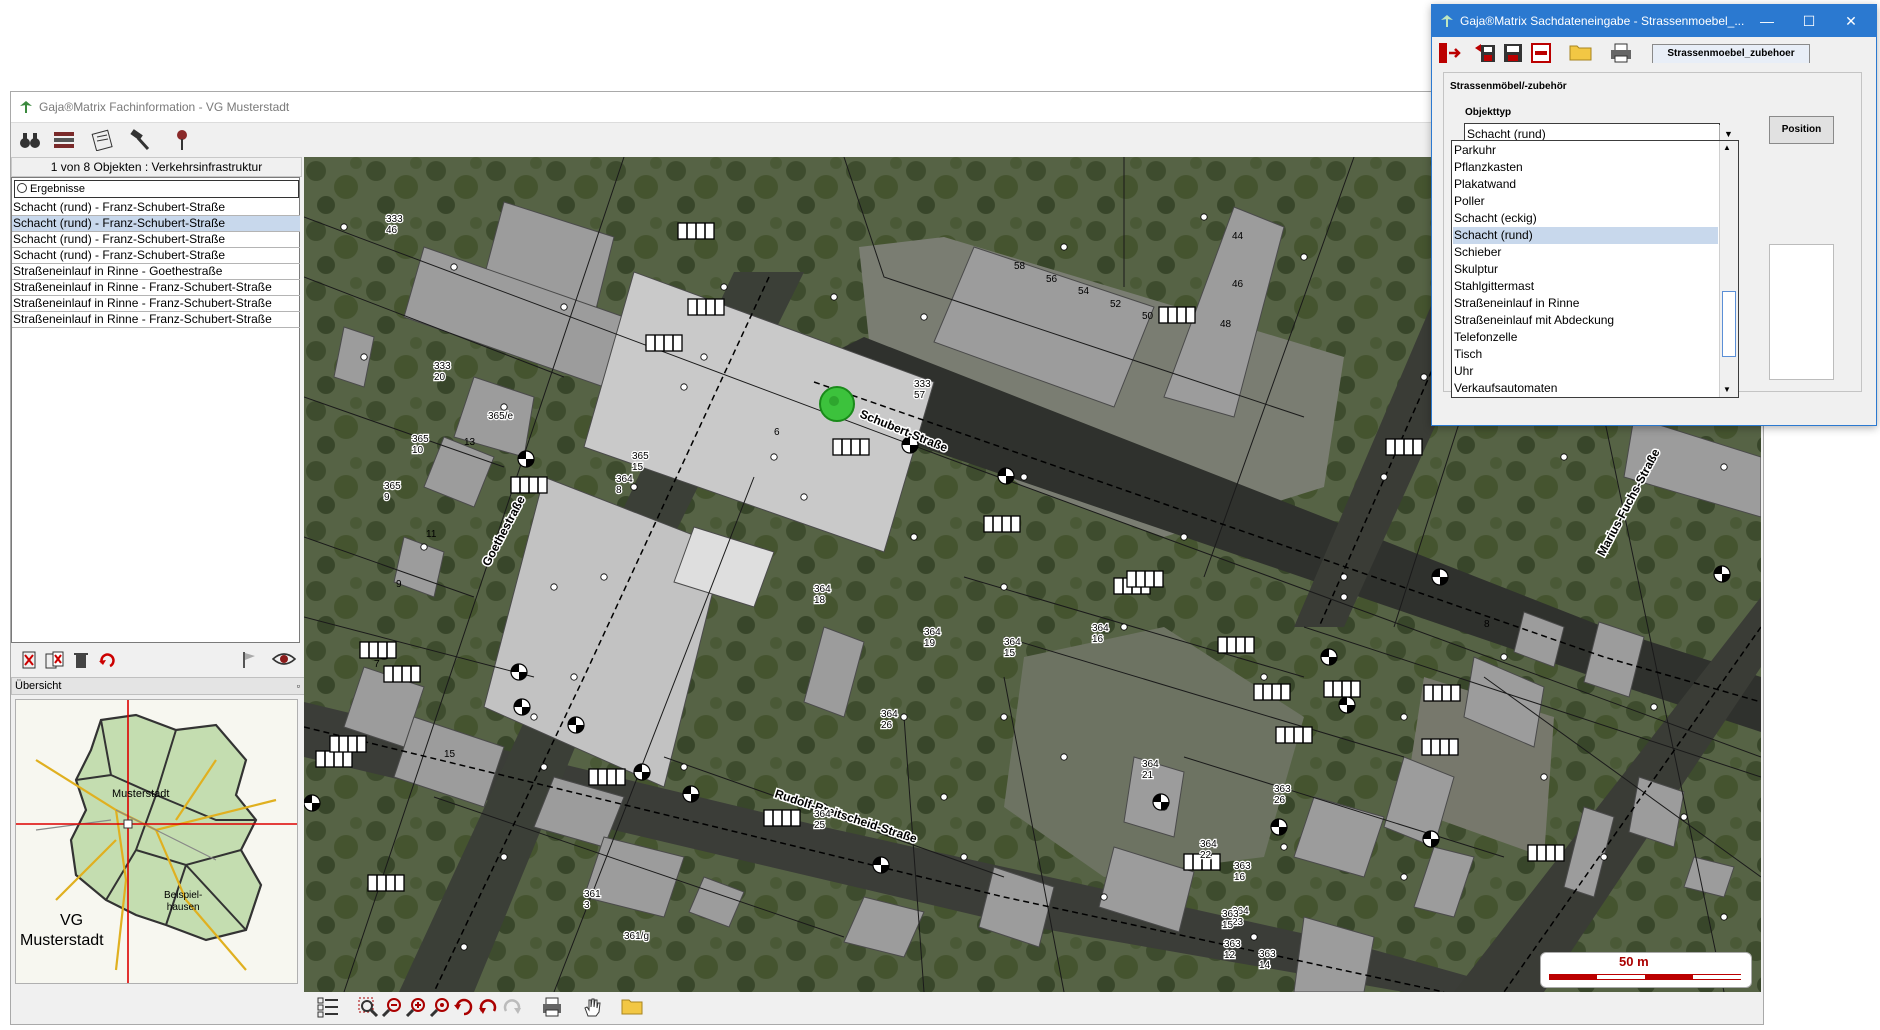  What do you see at coordinates (416, 1008) in the screenshot?
I see `zoom-in-icon` at bounding box center [416, 1008].